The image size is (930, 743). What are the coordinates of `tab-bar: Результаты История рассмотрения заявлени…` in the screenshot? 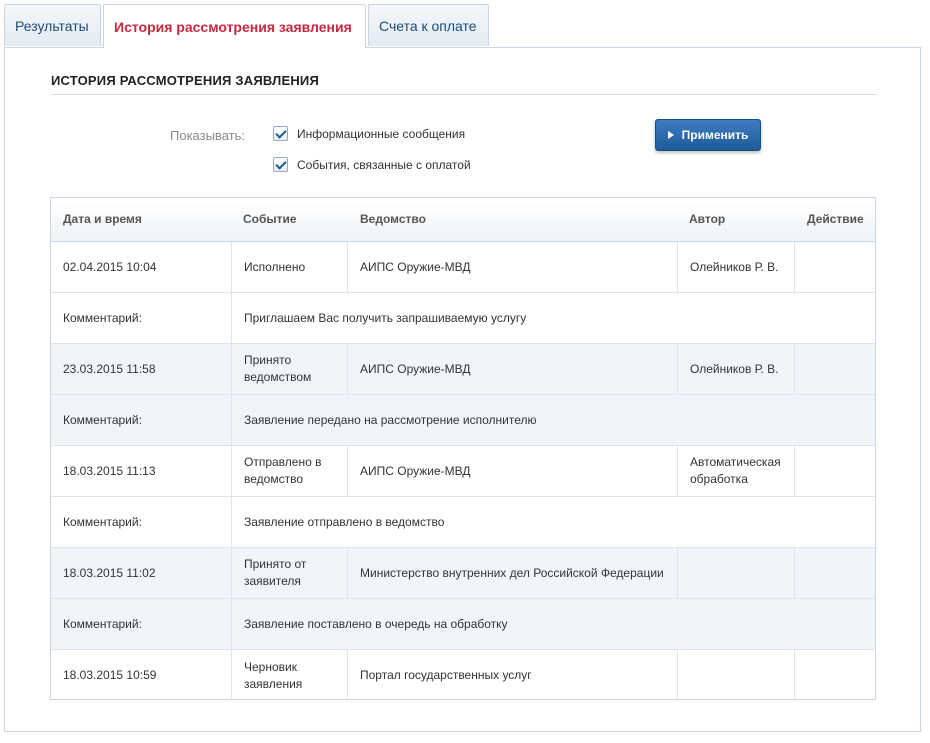 It's located at (247, 26).